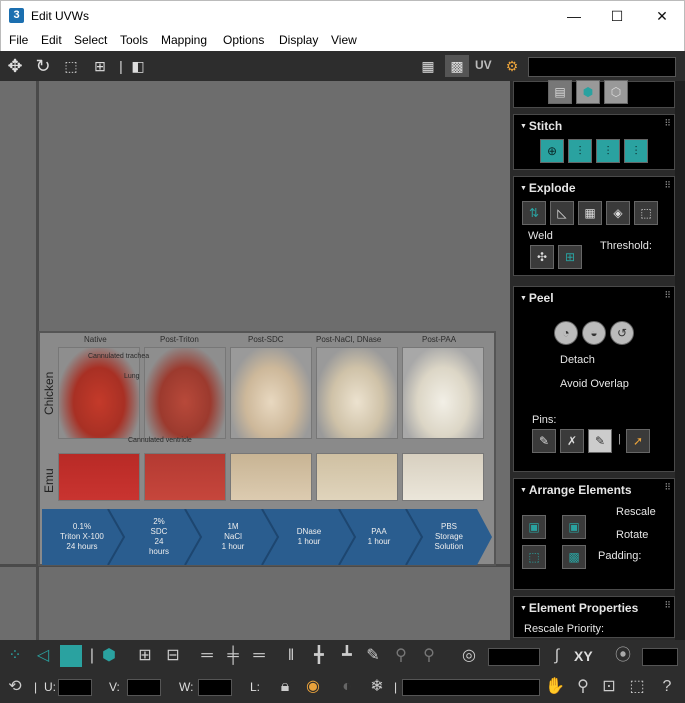 The width and height of the screenshot is (685, 703). Describe the element at coordinates (243, 40) in the screenshot. I see `menu-options: Options` at that location.